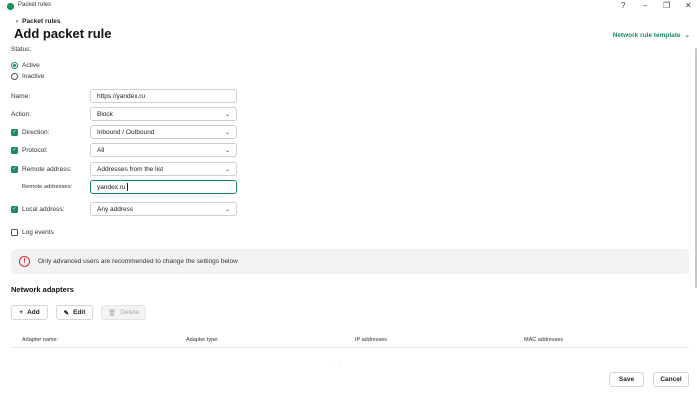  What do you see at coordinates (163, 150) in the screenshot?
I see `protocol-select: All ⌄` at bounding box center [163, 150].